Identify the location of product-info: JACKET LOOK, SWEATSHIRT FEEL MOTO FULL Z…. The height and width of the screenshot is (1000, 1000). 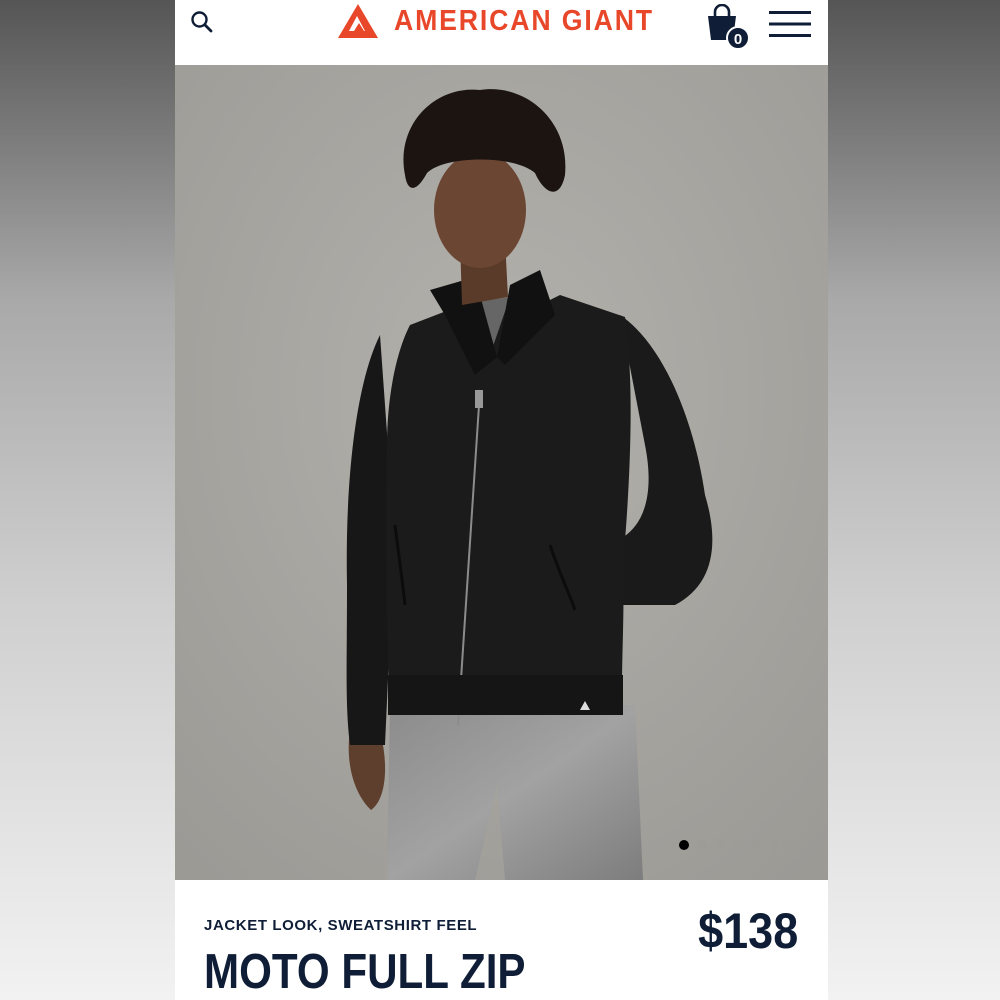
(501, 940).